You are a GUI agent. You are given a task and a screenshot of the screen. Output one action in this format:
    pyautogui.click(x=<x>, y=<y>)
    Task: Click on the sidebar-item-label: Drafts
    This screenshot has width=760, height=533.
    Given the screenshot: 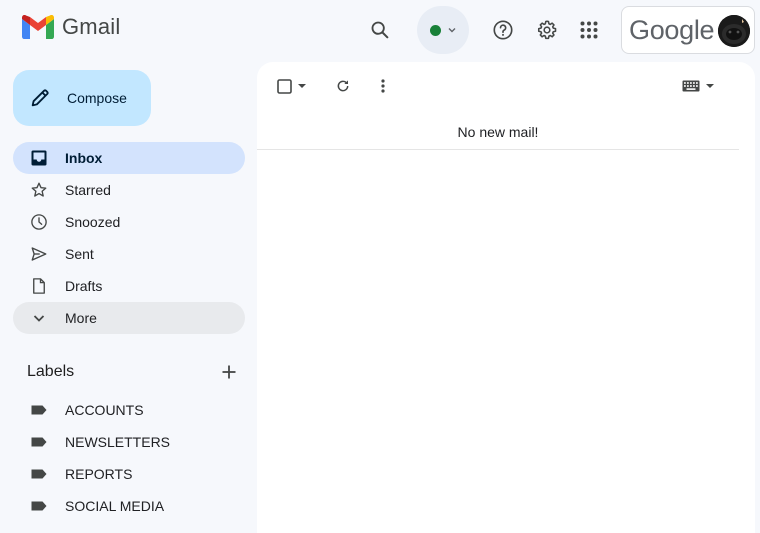 What is the action you would take?
    pyautogui.click(x=84, y=286)
    